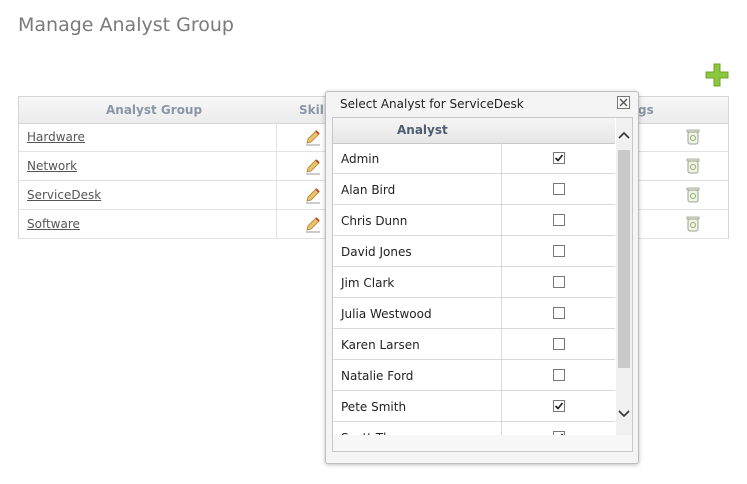  I want to click on column-header-skills: Skill, so click(313, 110).